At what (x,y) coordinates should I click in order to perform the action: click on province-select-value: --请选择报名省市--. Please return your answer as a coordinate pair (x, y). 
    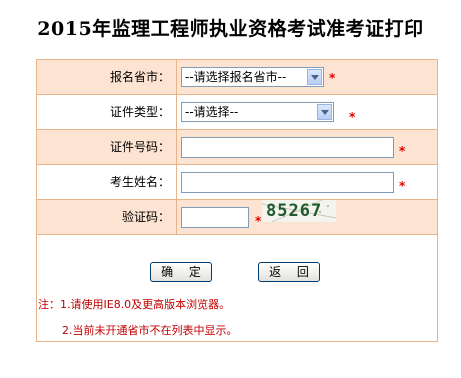
    Looking at the image, I should click on (236, 77).